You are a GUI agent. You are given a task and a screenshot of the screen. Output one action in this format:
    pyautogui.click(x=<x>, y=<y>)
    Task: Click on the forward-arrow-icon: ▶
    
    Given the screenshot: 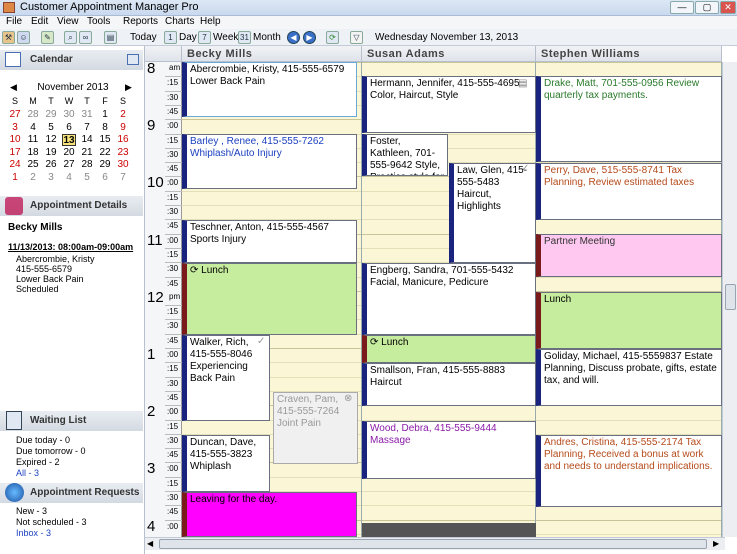 What is the action you would take?
    pyautogui.click(x=309, y=37)
    